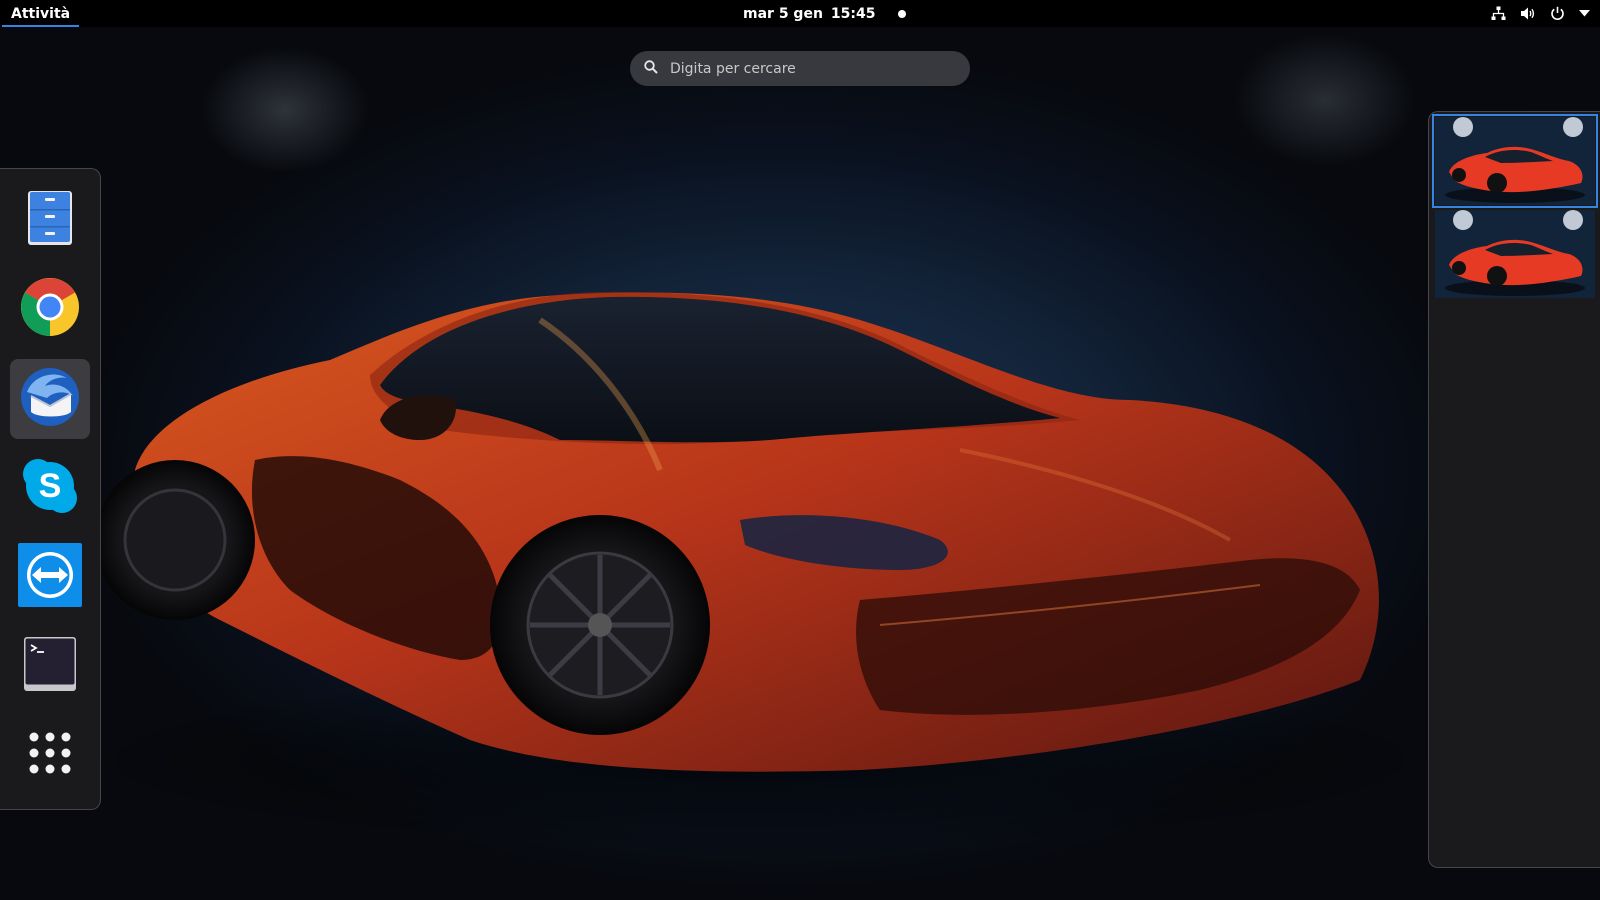  Describe the element at coordinates (820, 68) in the screenshot. I see `search-input` at that location.